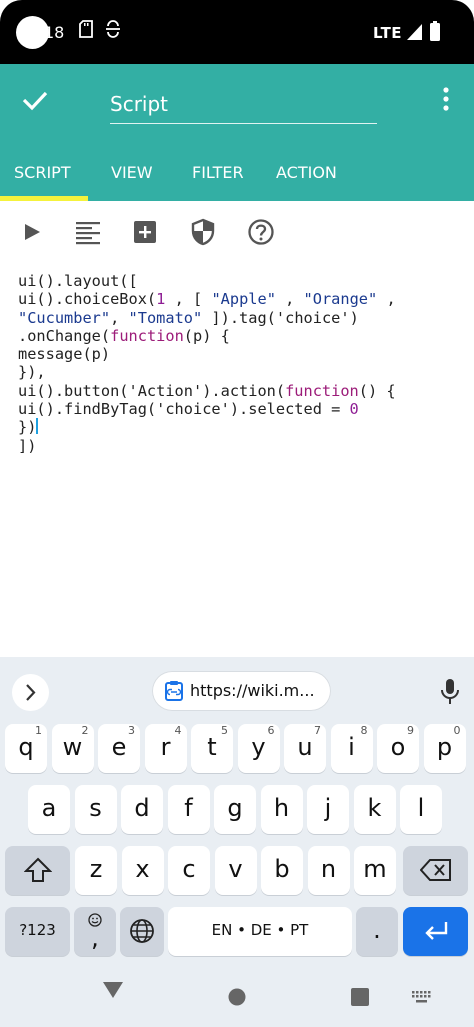 The width and height of the screenshot is (474, 1027). Describe the element at coordinates (145, 232) in the screenshot. I see `add-box-icon` at that location.